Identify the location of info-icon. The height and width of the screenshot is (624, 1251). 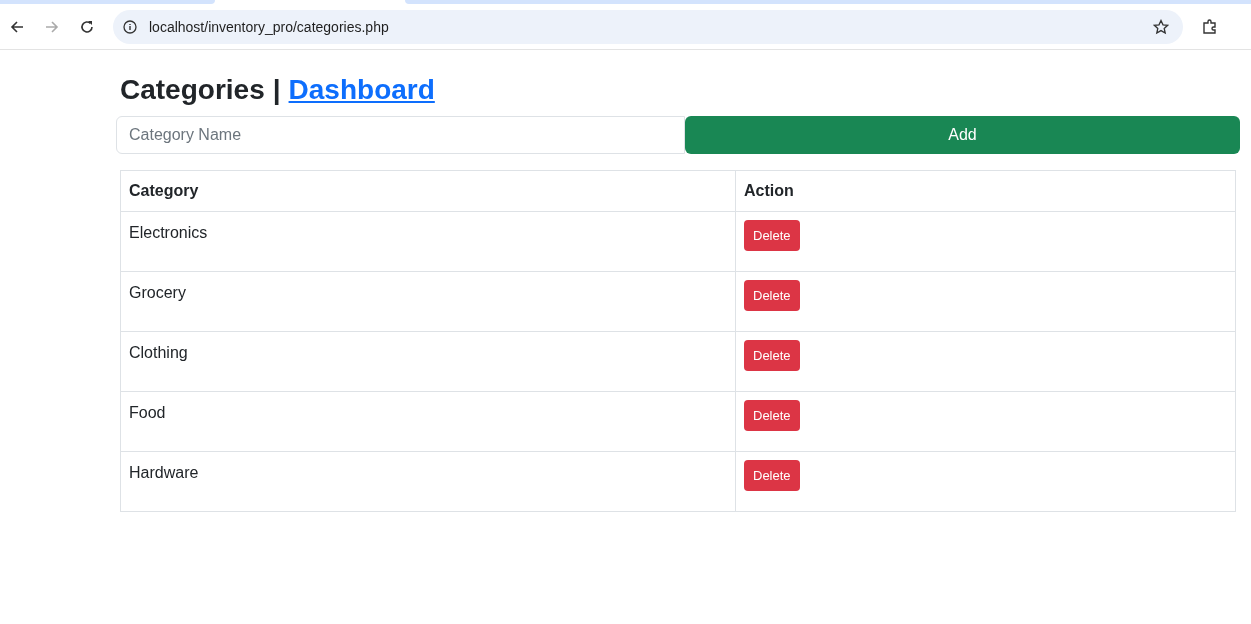
(130, 26).